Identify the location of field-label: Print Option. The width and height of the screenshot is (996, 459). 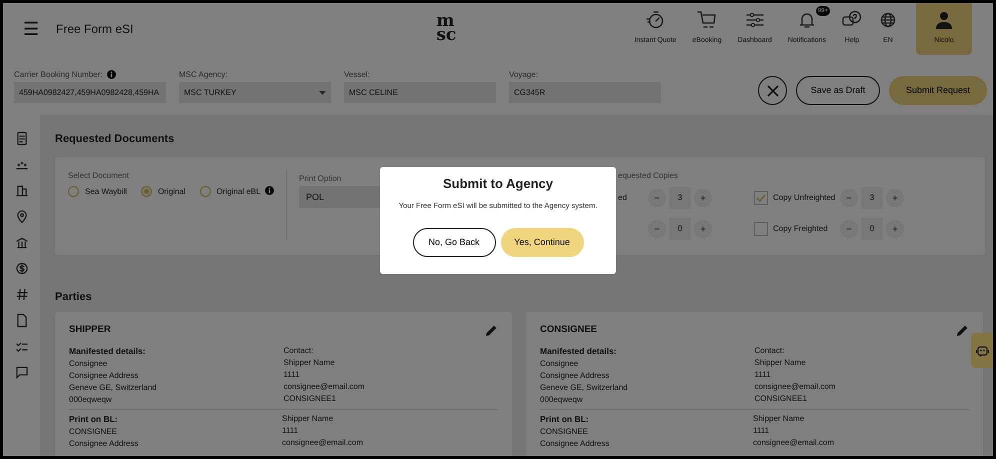
(320, 178).